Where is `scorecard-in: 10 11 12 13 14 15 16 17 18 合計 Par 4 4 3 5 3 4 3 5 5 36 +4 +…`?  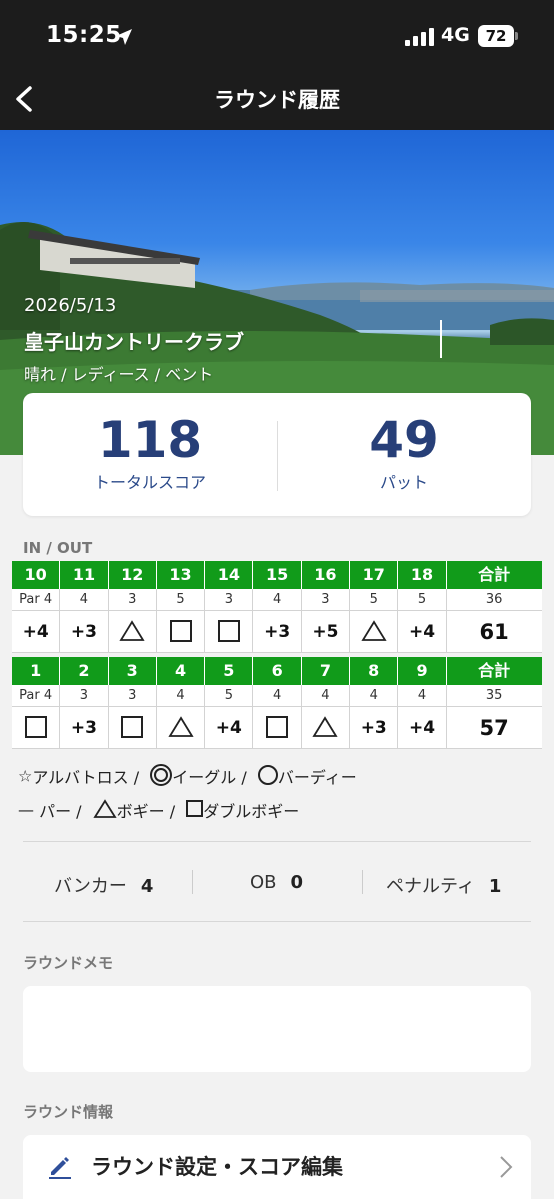
scorecard-in: 10 11 12 13 14 15 16 17 18 合計 Par 4 4 3 5 3 4 3 5 5 36 +4 +… is located at coordinates (277, 607).